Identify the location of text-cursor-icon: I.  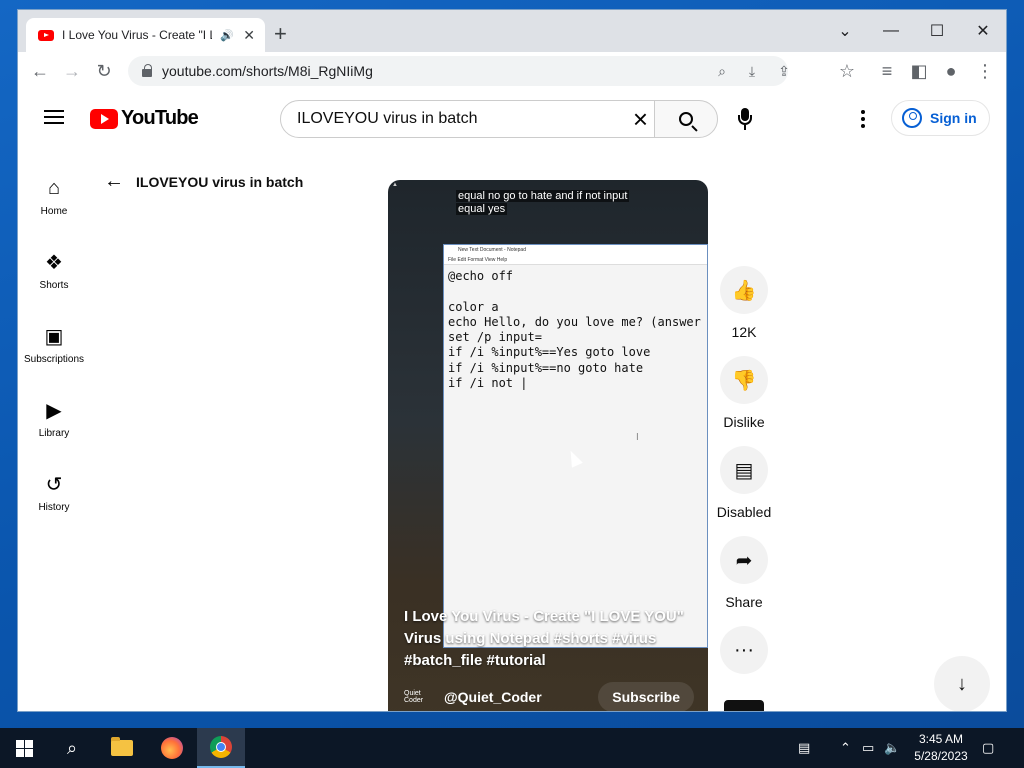
(637, 437).